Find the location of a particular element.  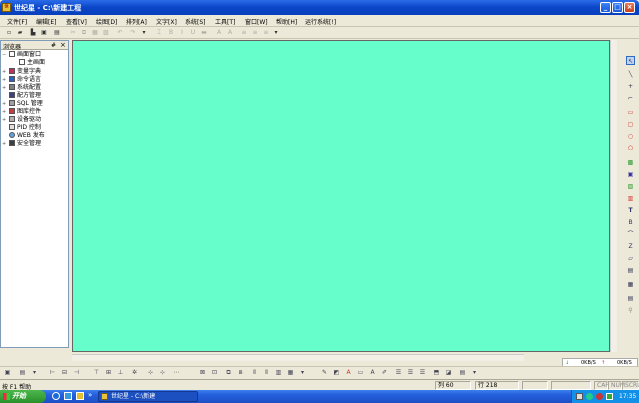

arc-tool-icon: ⌒ is located at coordinates (630, 234).